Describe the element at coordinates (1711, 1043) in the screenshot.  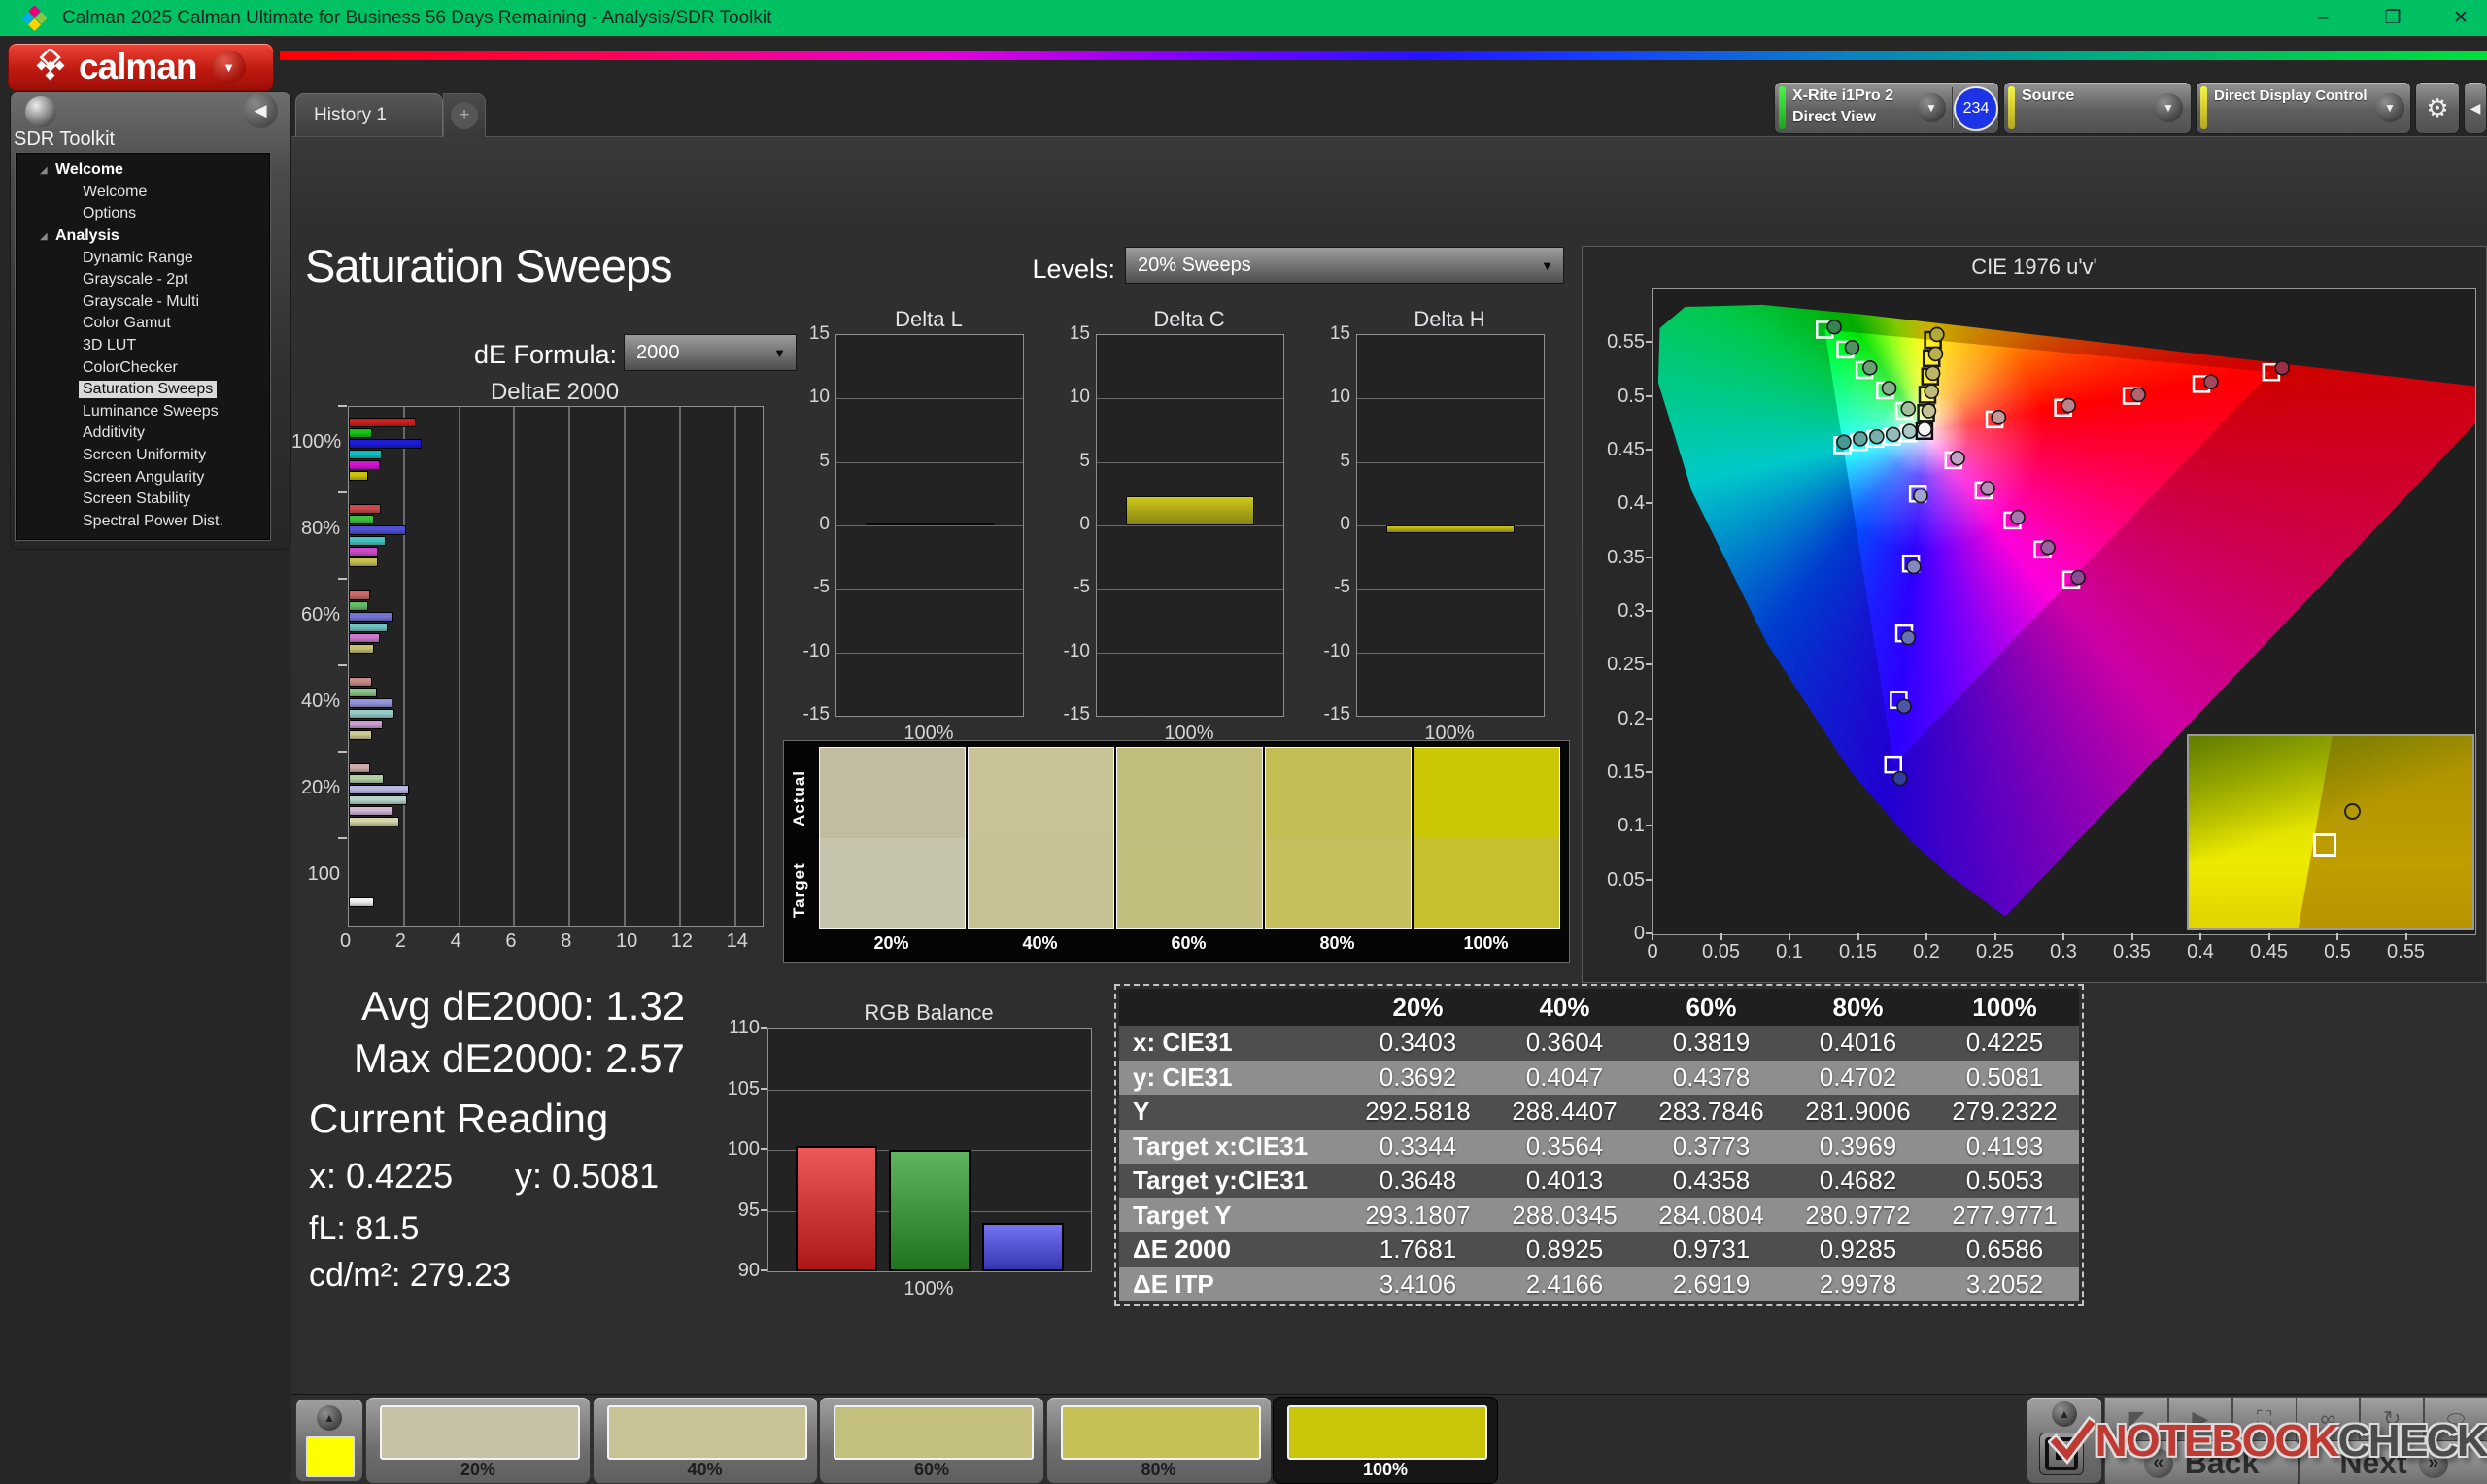
I see `table-cell: 0.3819` at that location.